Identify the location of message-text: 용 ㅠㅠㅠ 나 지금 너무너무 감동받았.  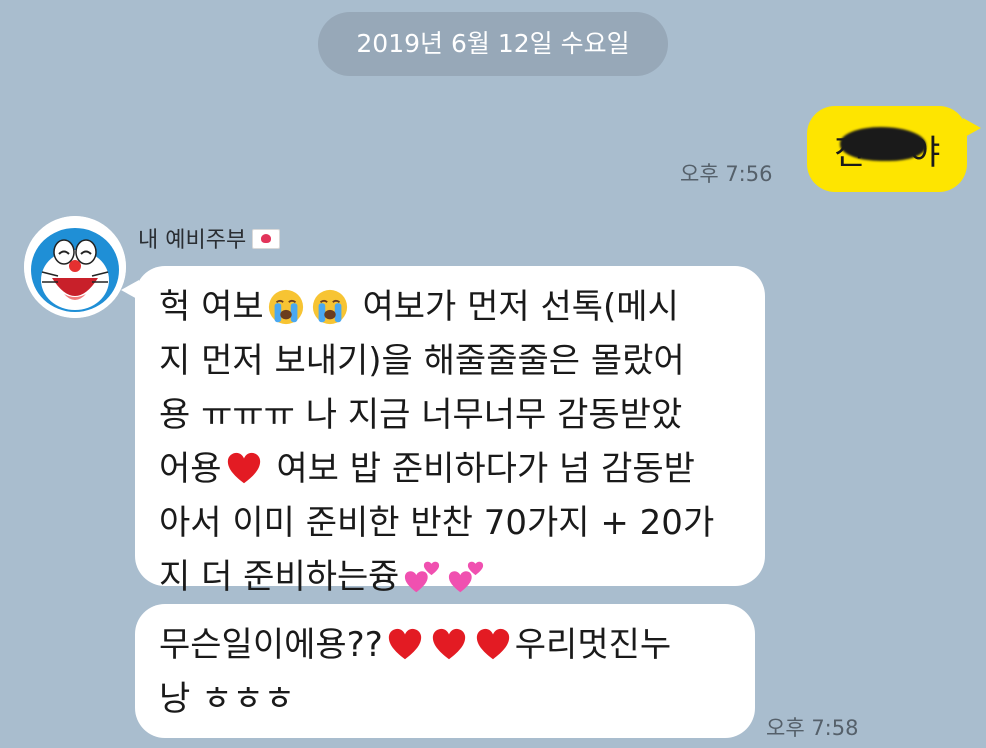
(421, 415).